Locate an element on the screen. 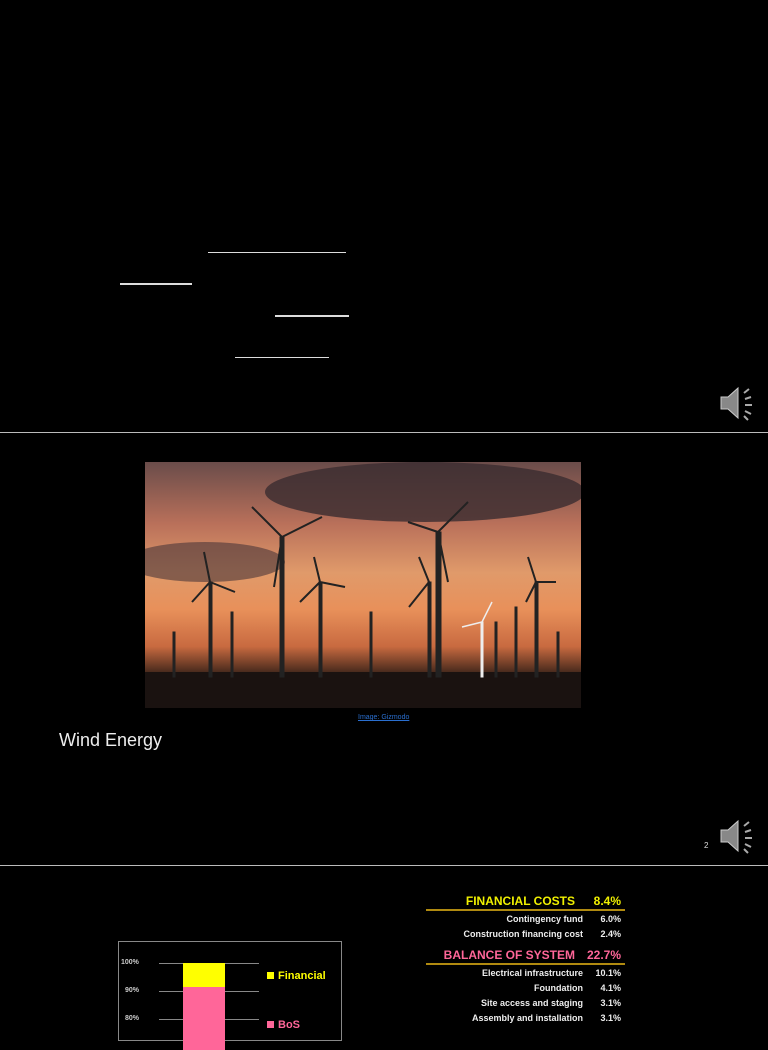 The image size is (768, 1050). legend-label: BoS is located at coordinates (289, 1025).